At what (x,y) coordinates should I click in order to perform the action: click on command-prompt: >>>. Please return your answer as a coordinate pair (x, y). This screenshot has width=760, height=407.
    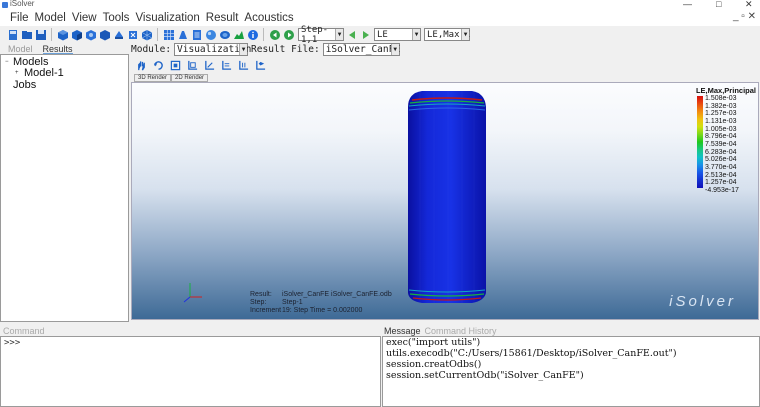
    Looking at the image, I should click on (12, 343).